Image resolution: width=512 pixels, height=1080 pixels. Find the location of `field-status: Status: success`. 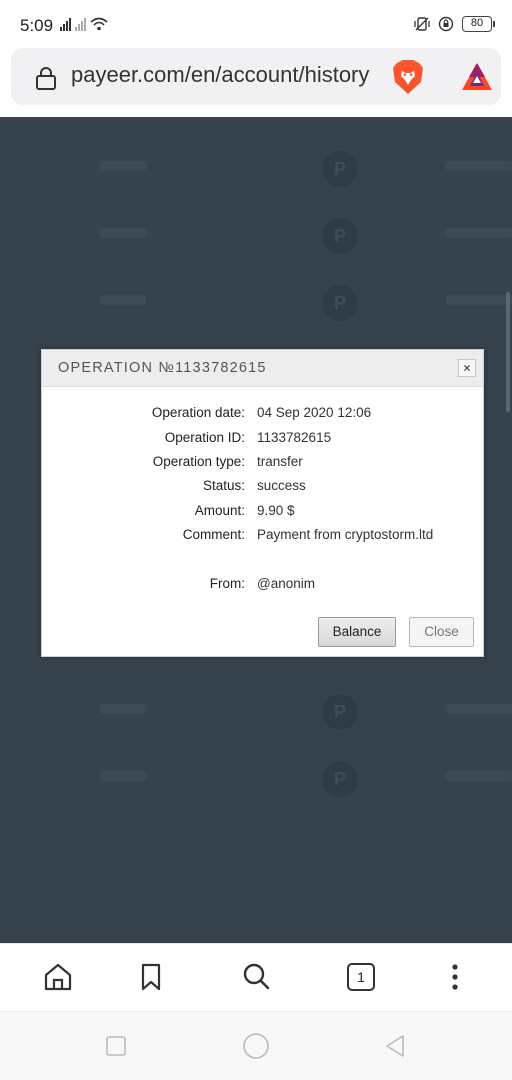

field-status: Status: success is located at coordinates (262, 486).